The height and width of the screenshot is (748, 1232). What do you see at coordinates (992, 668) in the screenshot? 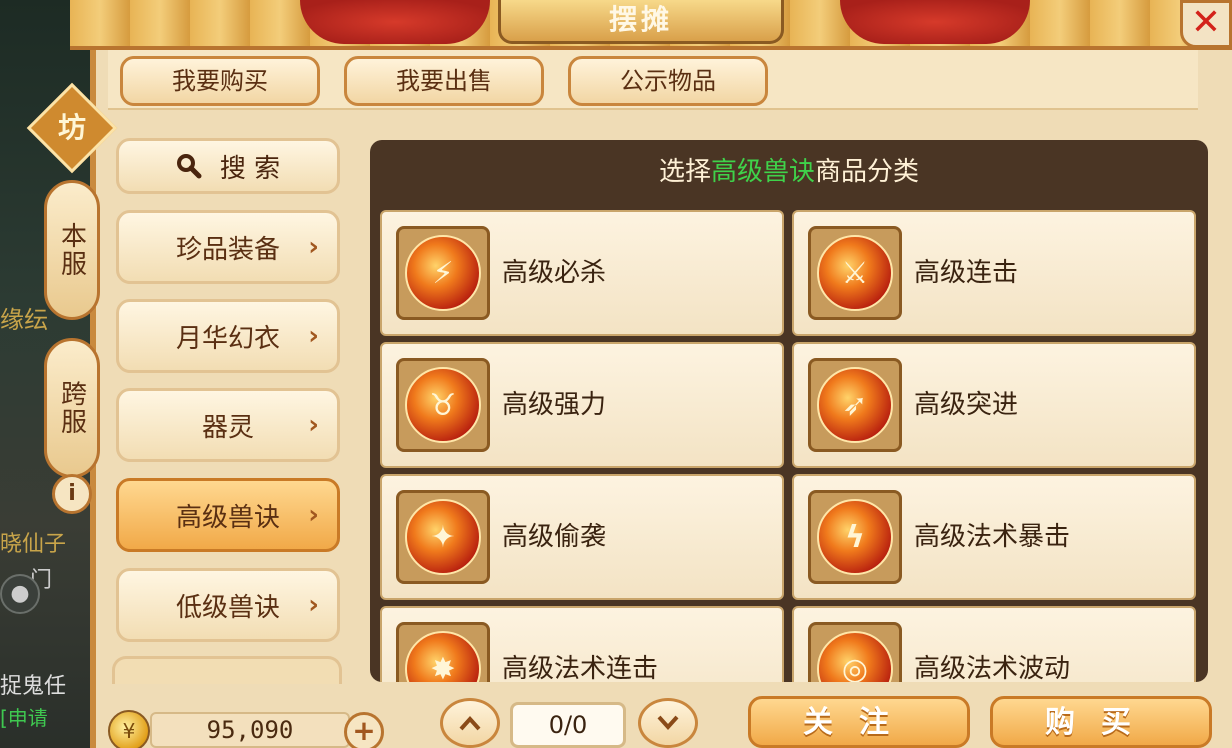
I see `item-label: 高级法术波动` at bounding box center [992, 668].